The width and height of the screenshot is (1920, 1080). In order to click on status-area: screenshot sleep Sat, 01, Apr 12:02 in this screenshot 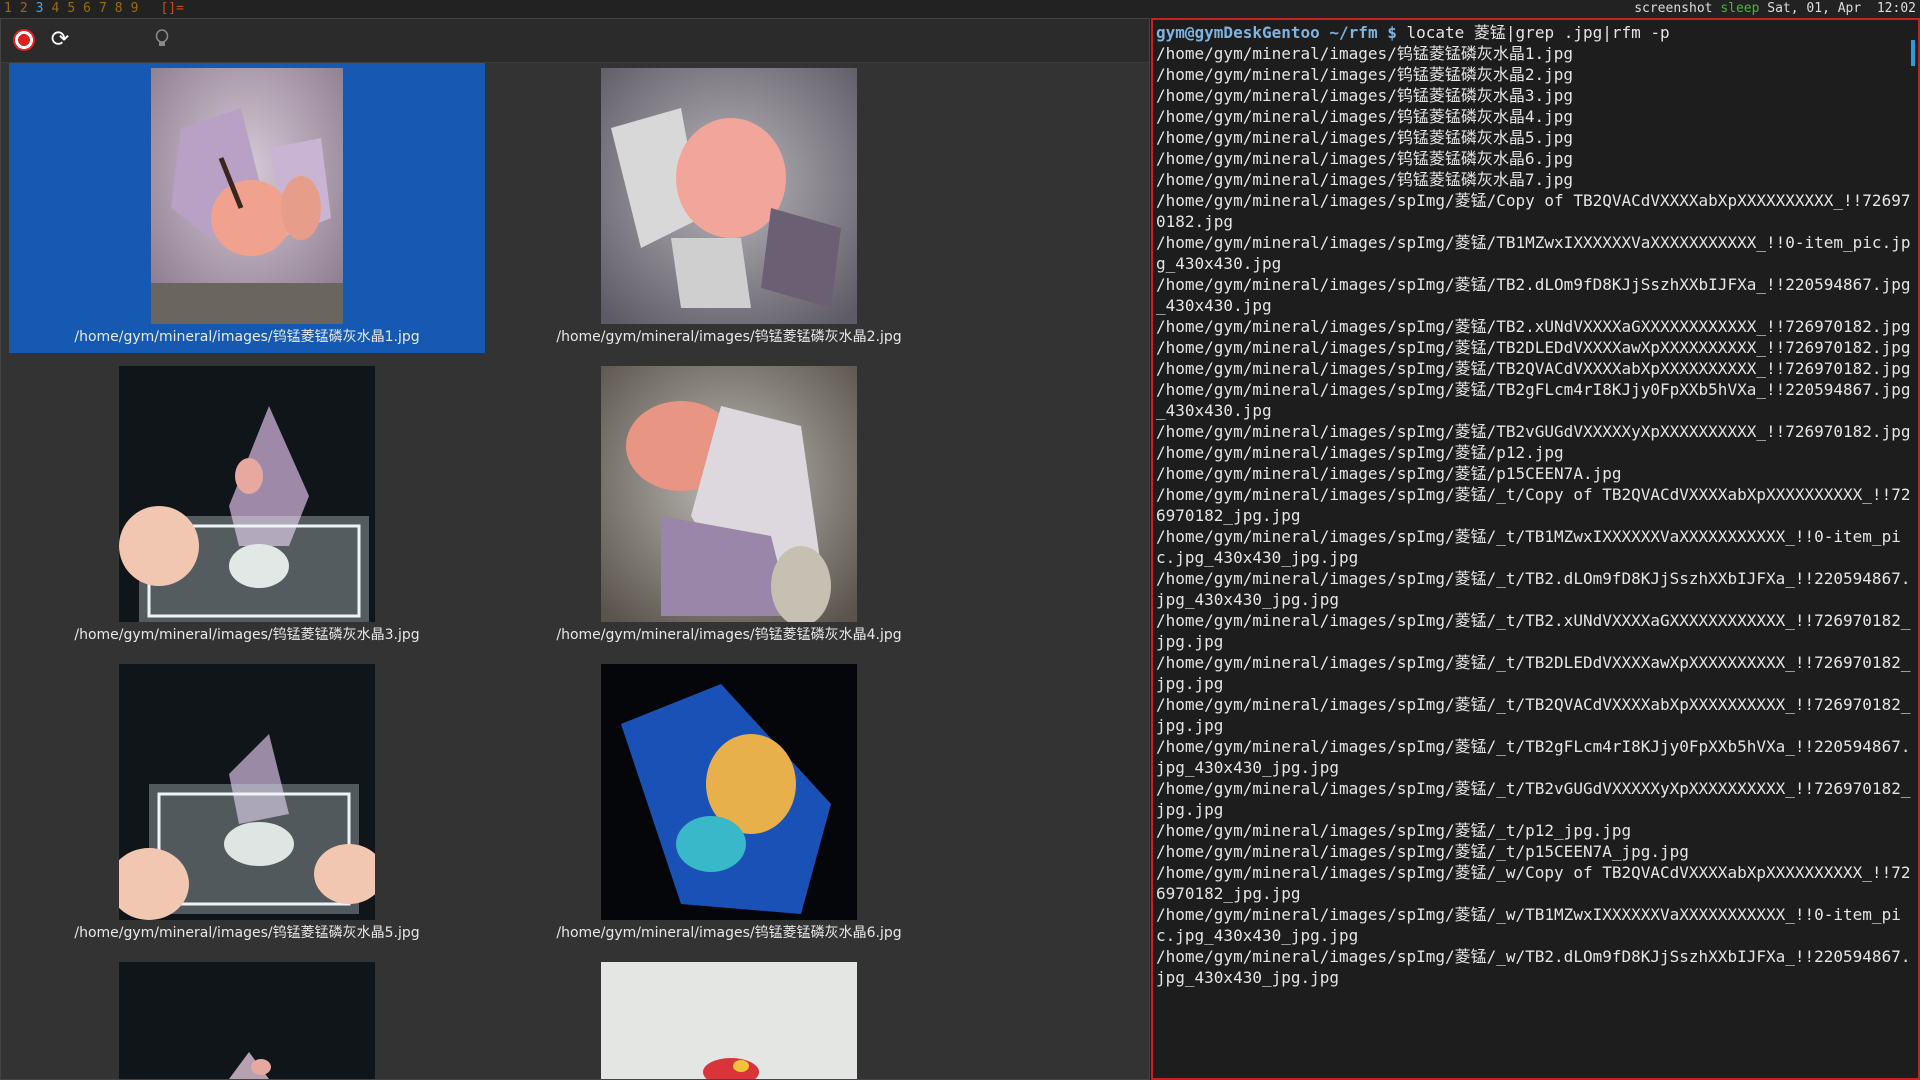, I will do `click(1775, 9)`.